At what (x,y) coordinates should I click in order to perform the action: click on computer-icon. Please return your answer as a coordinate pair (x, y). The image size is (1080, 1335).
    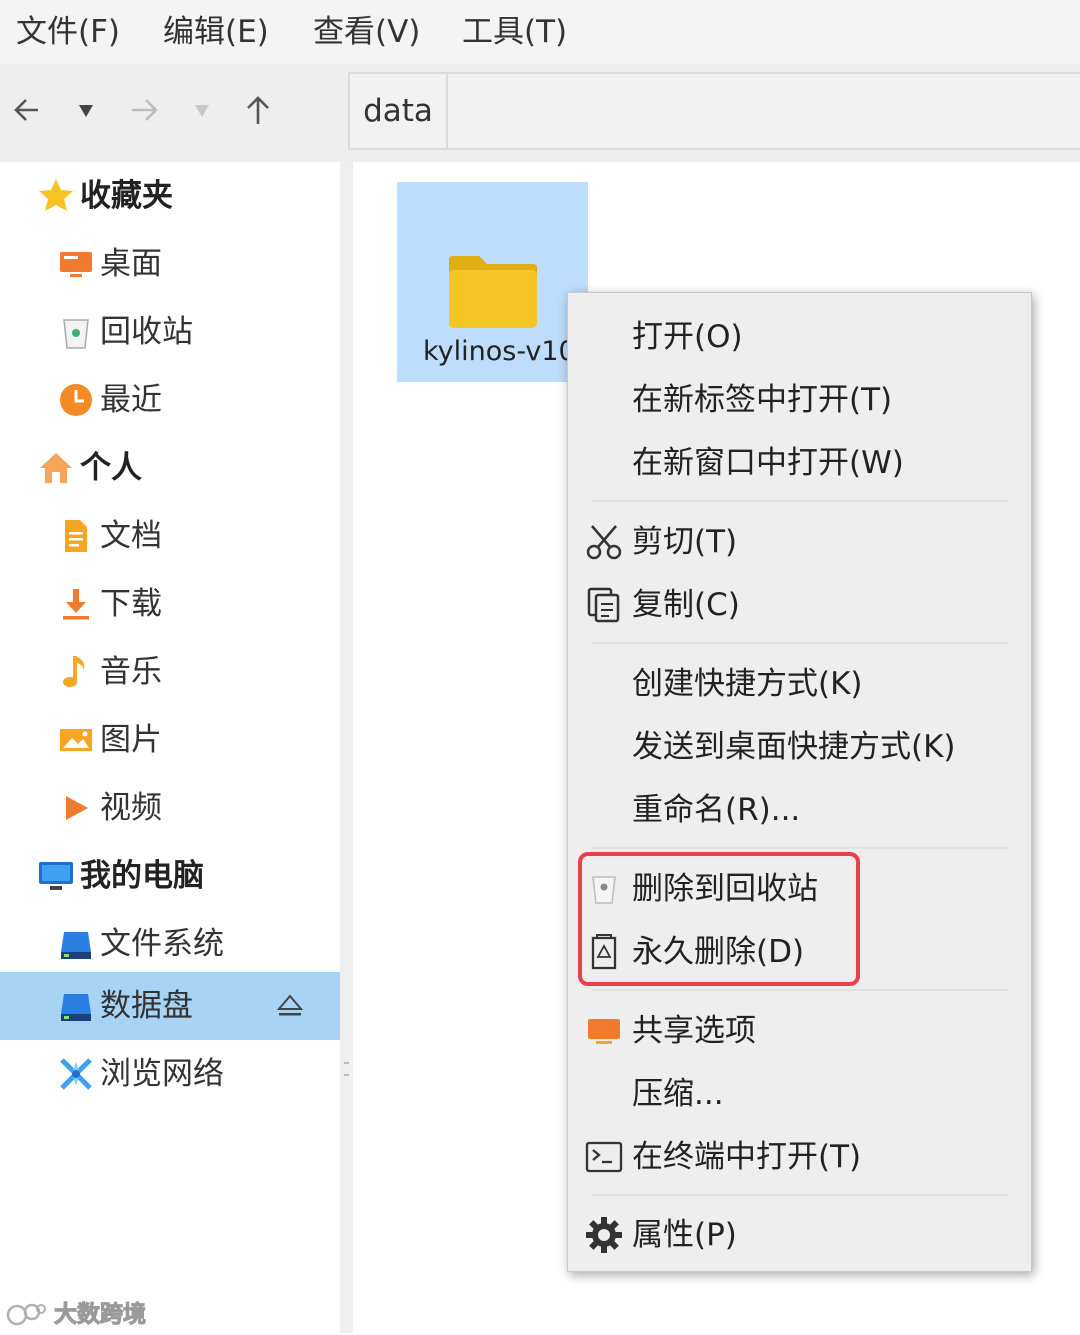
    Looking at the image, I should click on (56, 876).